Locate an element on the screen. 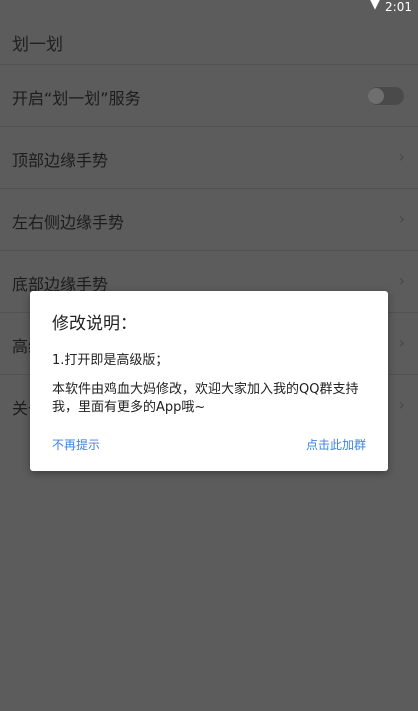 This screenshot has width=418, height=711. join-group-button: 点击此加群 is located at coordinates (336, 444).